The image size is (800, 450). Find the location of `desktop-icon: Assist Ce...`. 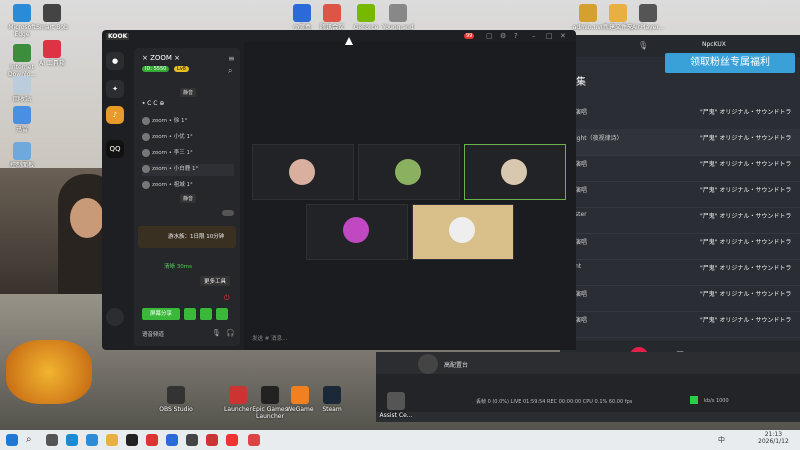

desktop-icon: Assist Ce... is located at coordinates (396, 405).